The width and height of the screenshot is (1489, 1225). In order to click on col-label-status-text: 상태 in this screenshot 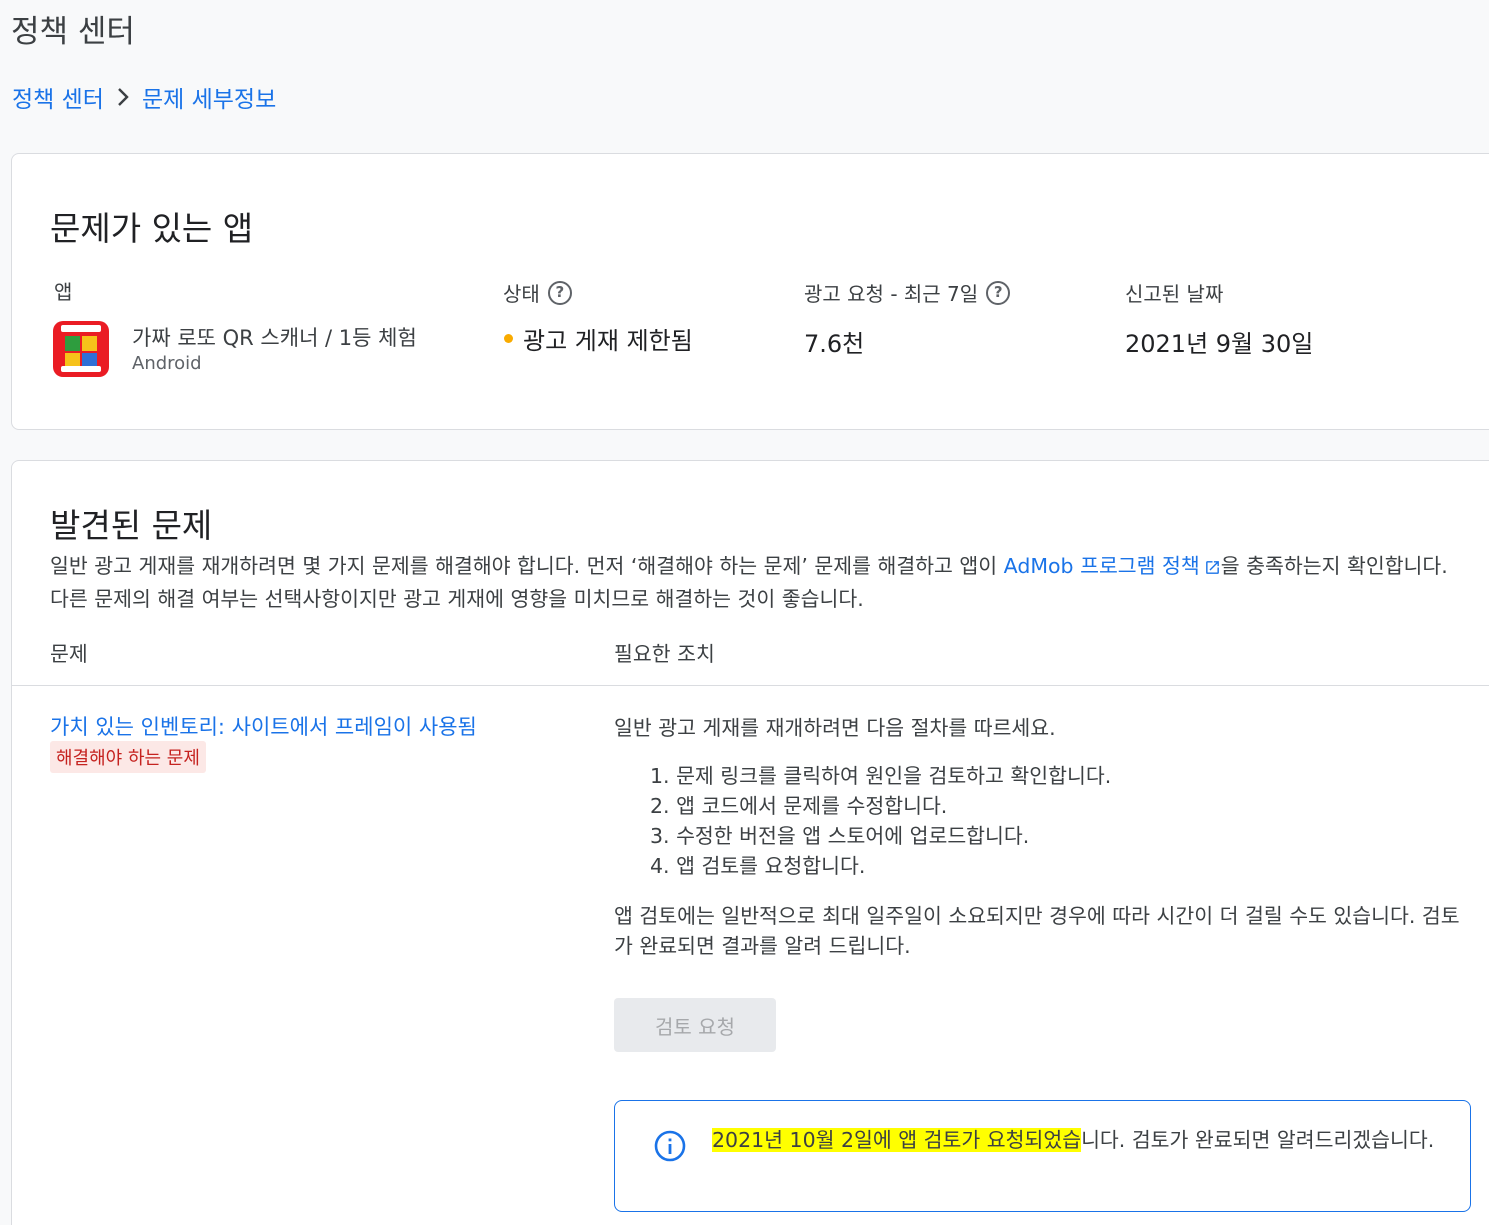, I will do `click(521, 294)`.